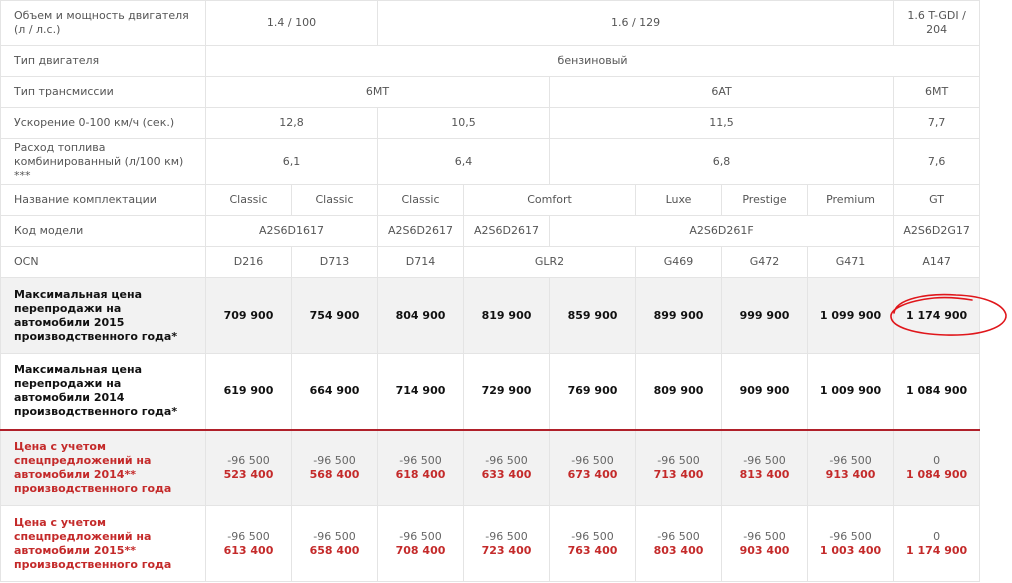 This screenshot has height=583, width=1012. I want to click on offer-cell: -96 500 903 400, so click(765, 543).